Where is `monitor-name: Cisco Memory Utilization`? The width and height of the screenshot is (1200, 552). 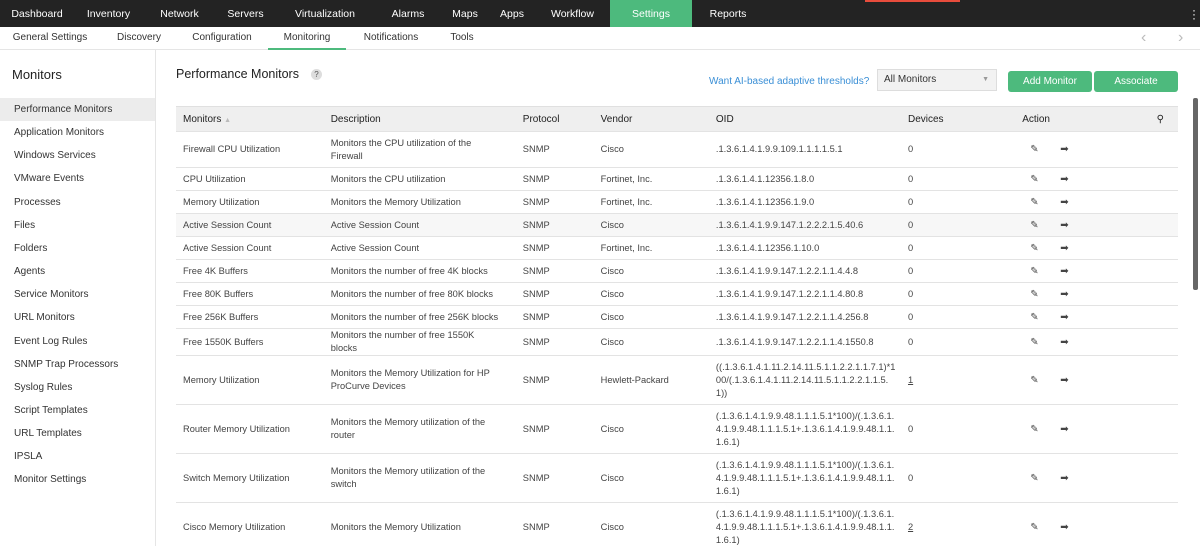
monitor-name: Cisco Memory Utilization is located at coordinates (253, 527).